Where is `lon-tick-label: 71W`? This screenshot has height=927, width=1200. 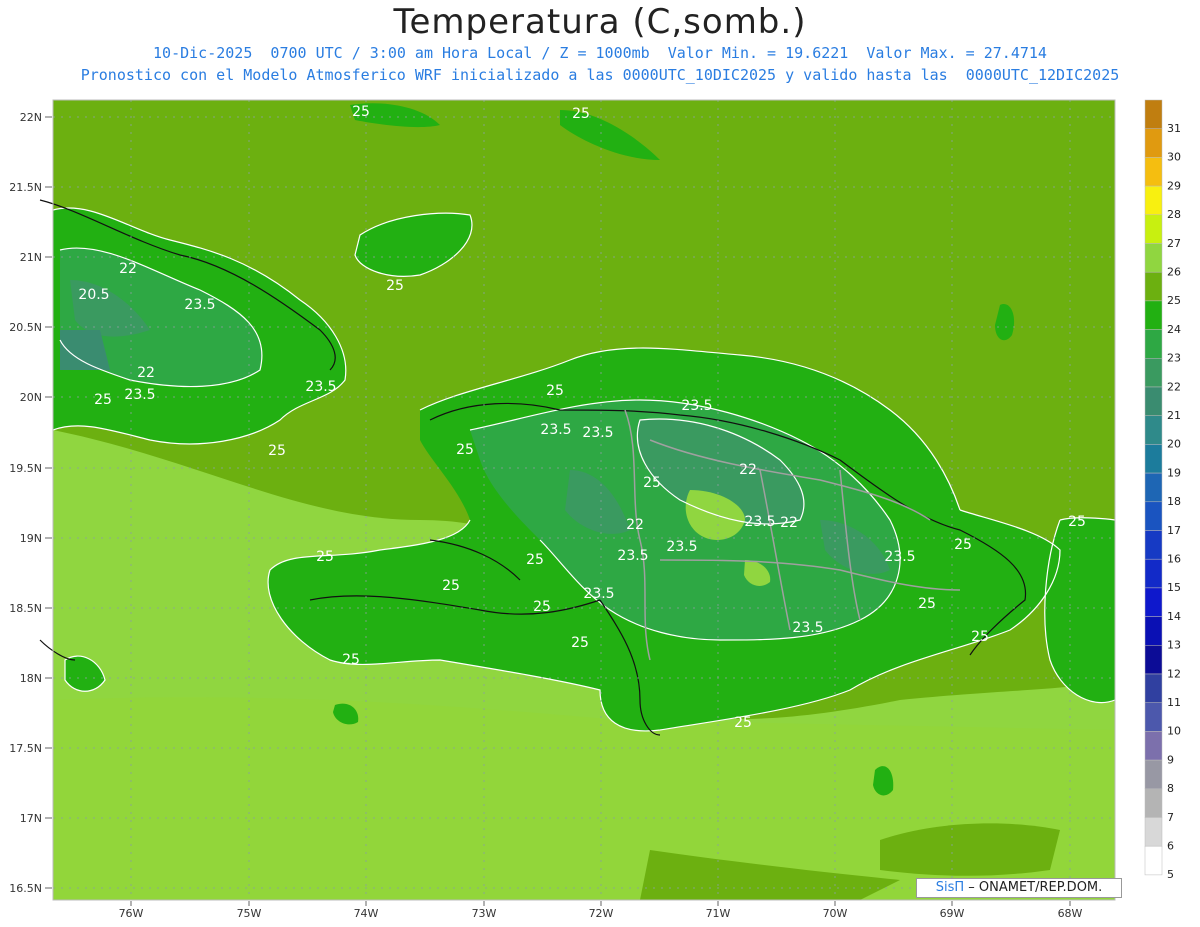 lon-tick-label: 71W is located at coordinates (718, 913).